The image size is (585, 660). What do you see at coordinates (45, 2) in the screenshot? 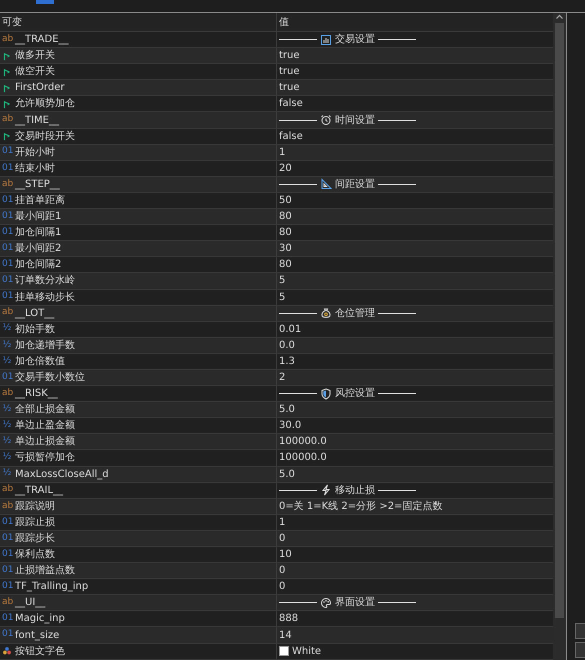
I see `tab-indicator` at bounding box center [45, 2].